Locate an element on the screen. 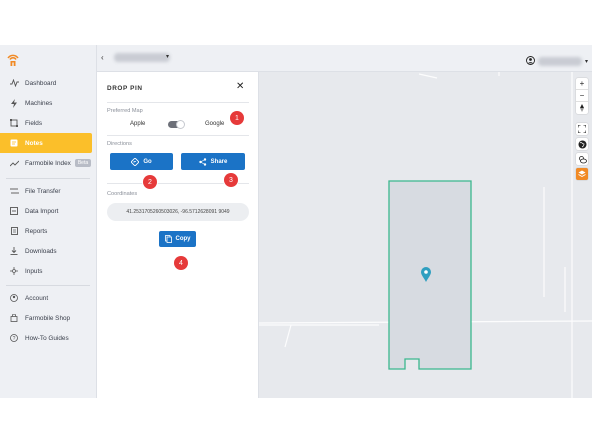 This screenshot has width=592, height=444. directions-label: Directions is located at coordinates (119, 144).